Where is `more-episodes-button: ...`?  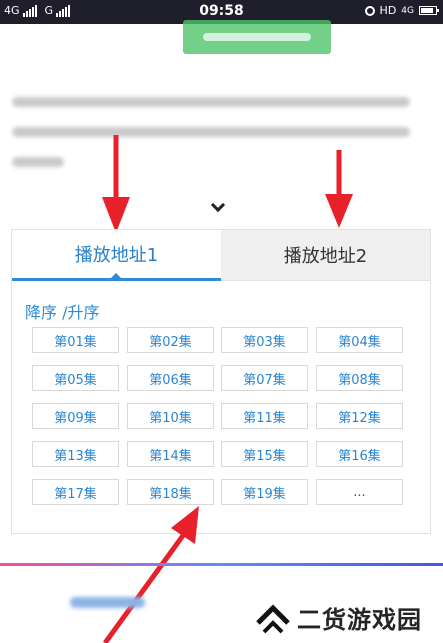
more-episodes-button: ... is located at coordinates (359, 492).